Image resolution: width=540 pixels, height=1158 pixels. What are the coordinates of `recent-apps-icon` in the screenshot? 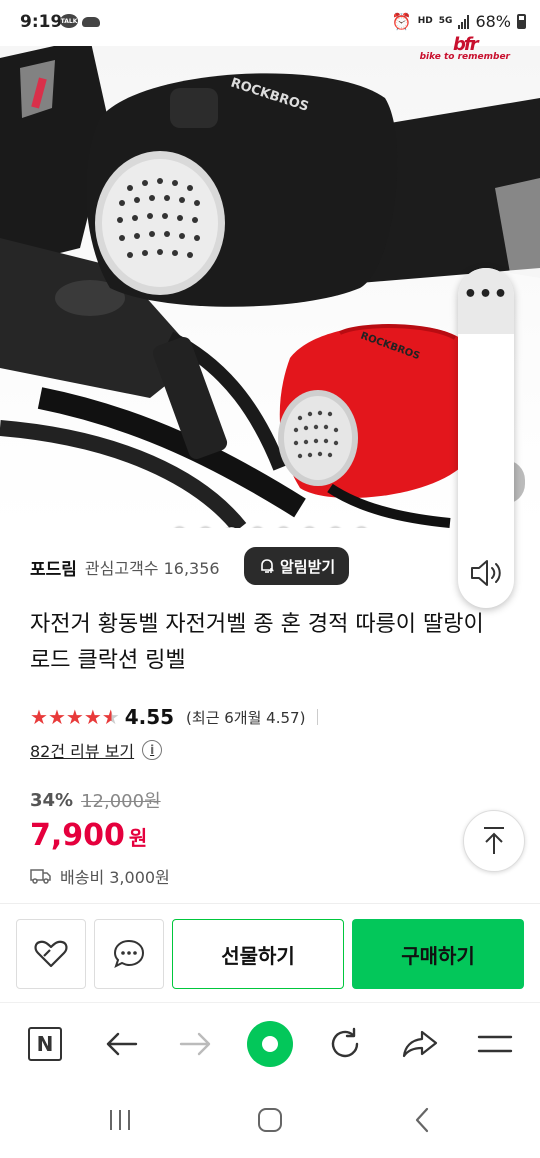 It's located at (120, 1120).